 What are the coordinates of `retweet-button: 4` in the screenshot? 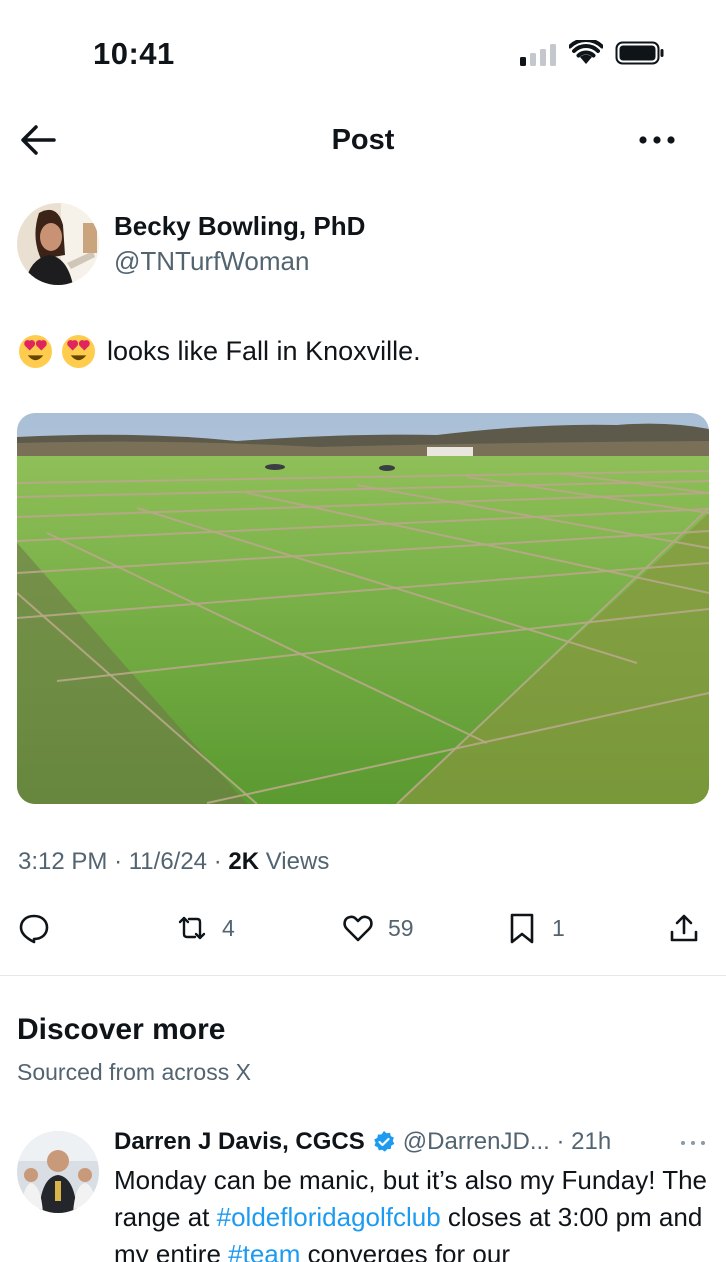 It's located at (205, 928).